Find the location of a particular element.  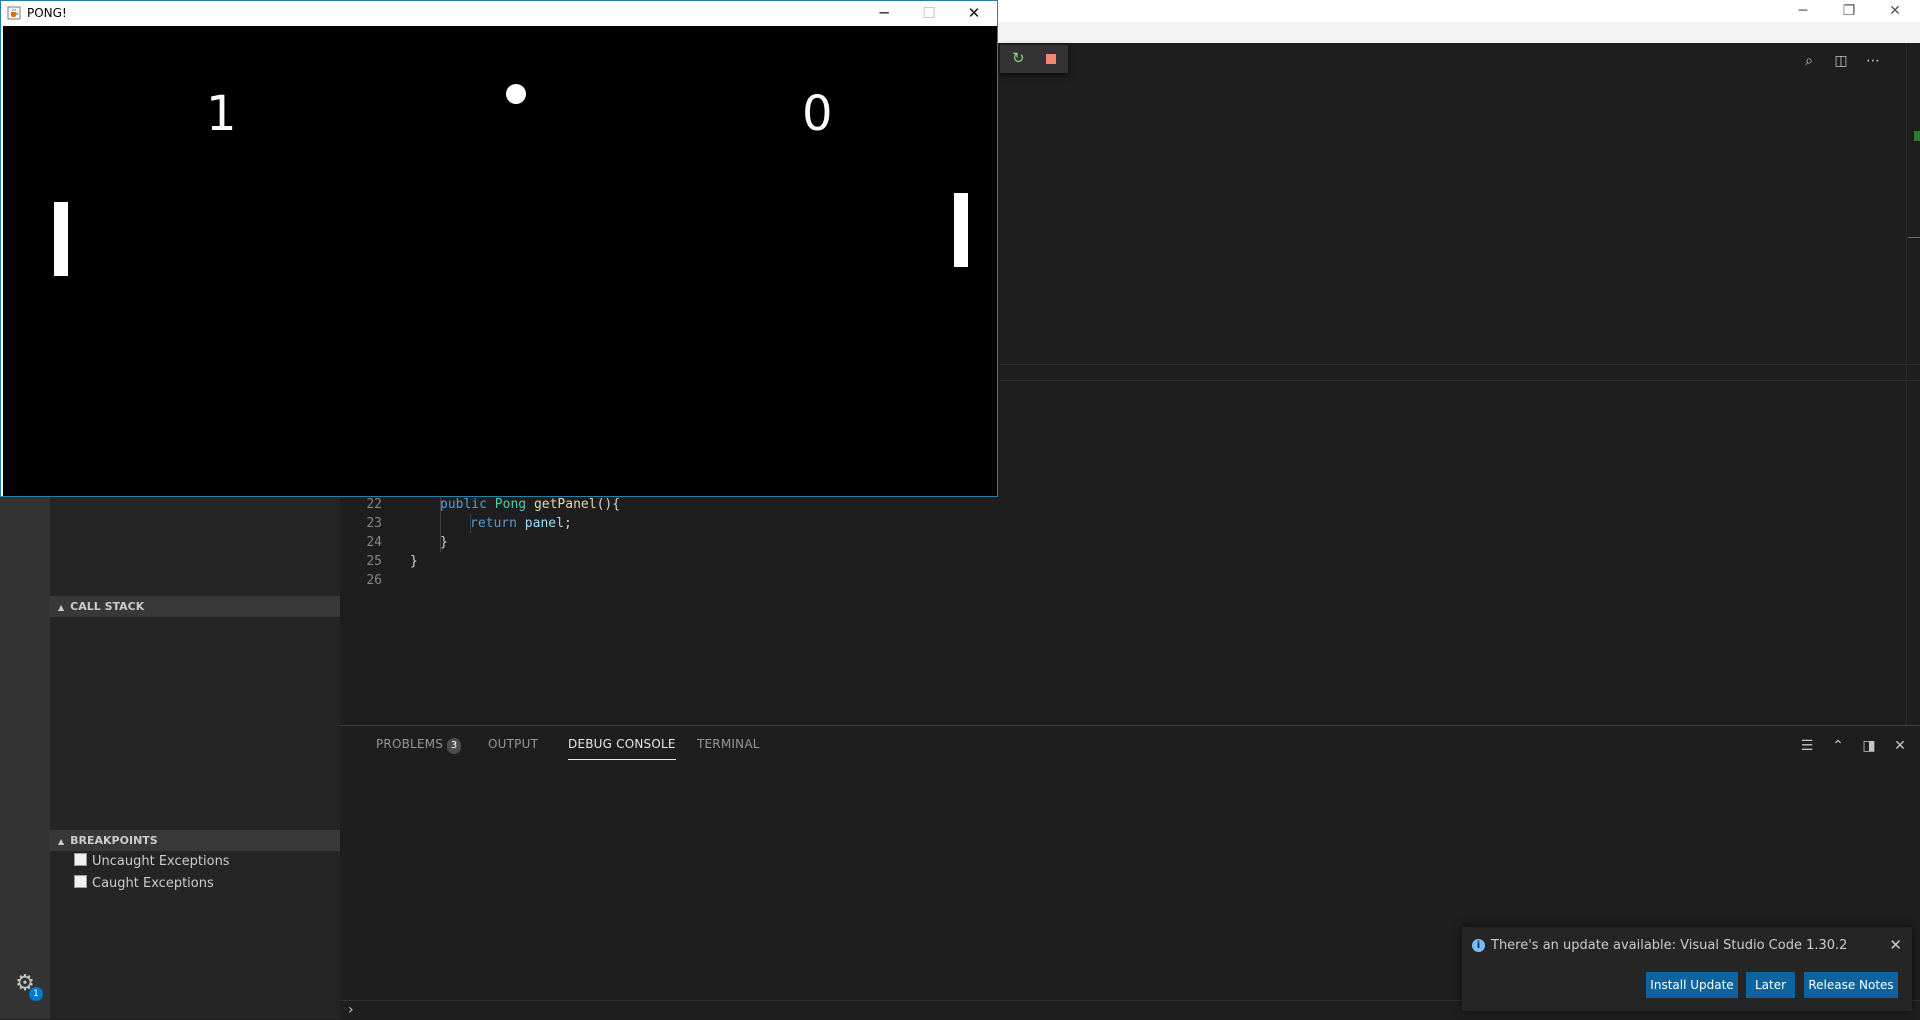

debug-toolbar: ↻ is located at coordinates (1034, 59).